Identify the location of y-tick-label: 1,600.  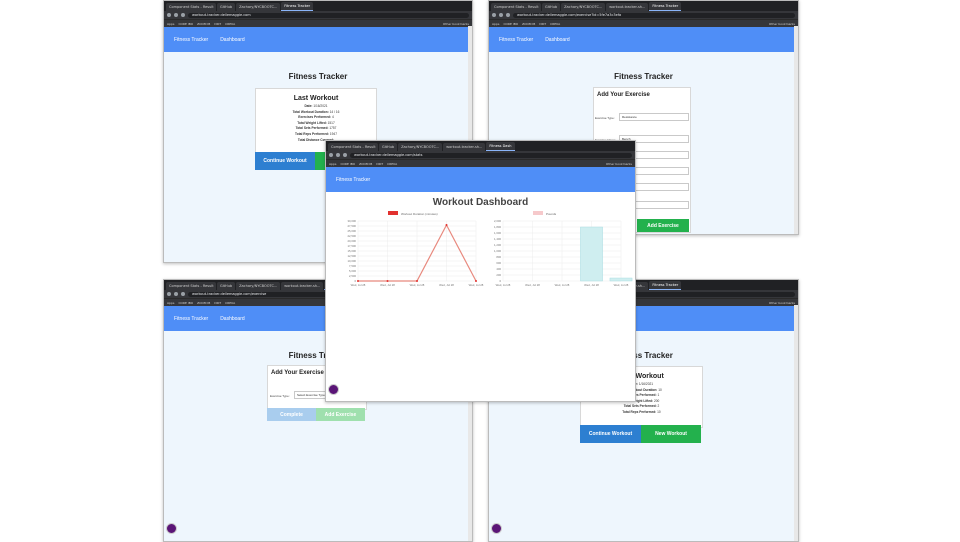
(497, 233).